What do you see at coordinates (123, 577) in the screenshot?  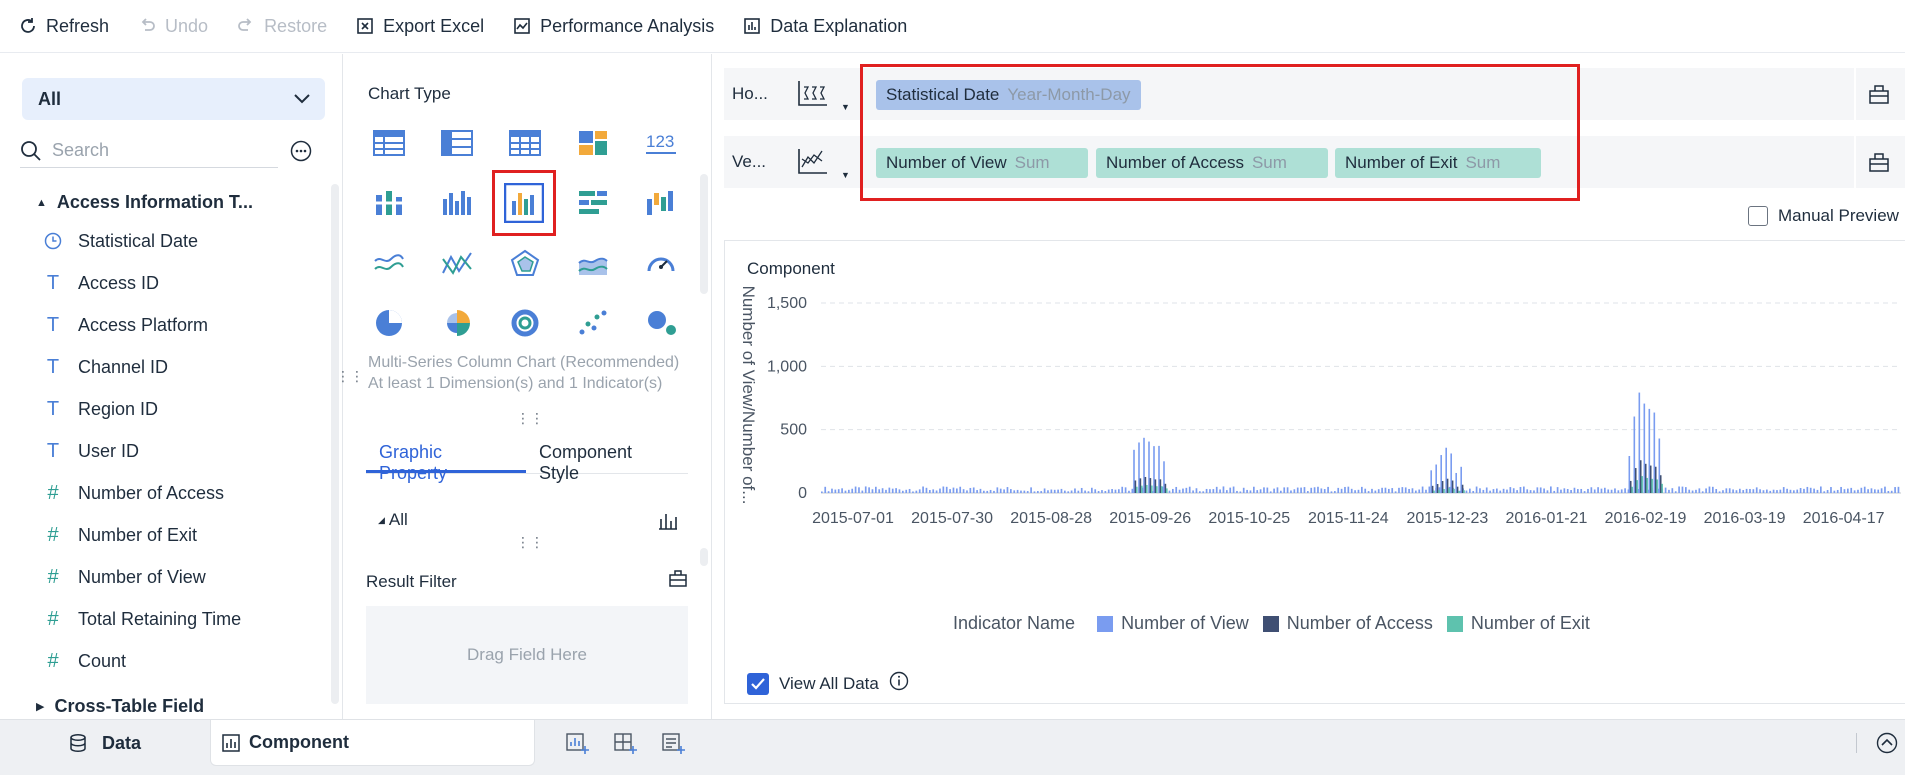 I see `field-number-of-view: # Number of View` at bounding box center [123, 577].